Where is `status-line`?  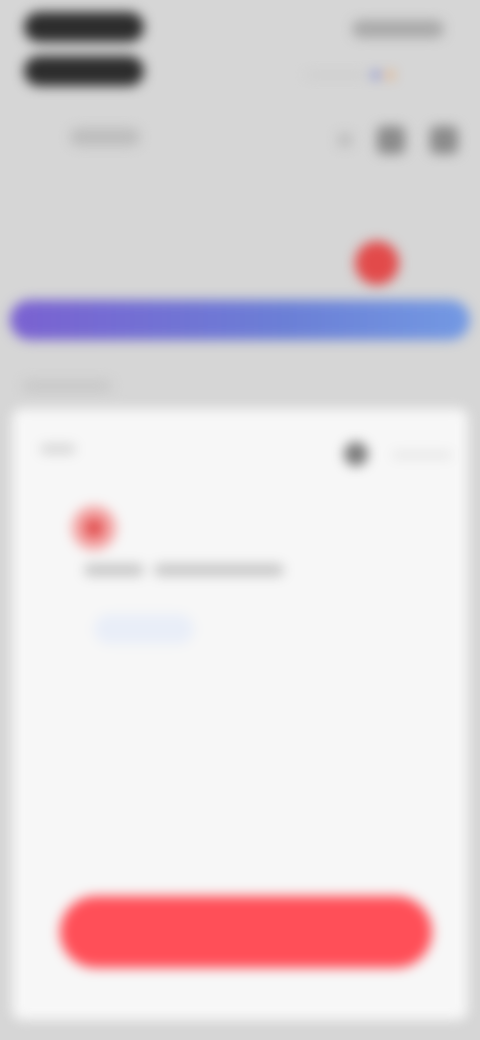
status-line is located at coordinates (336, 75).